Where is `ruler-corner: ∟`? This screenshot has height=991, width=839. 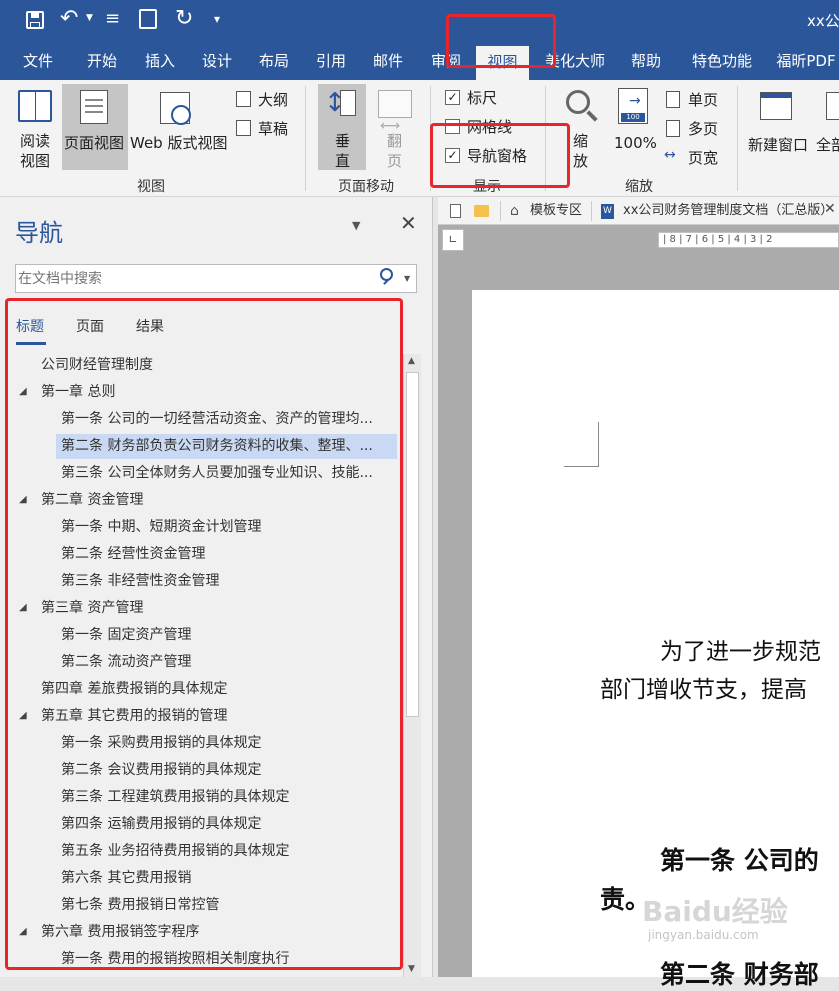 ruler-corner: ∟ is located at coordinates (453, 240).